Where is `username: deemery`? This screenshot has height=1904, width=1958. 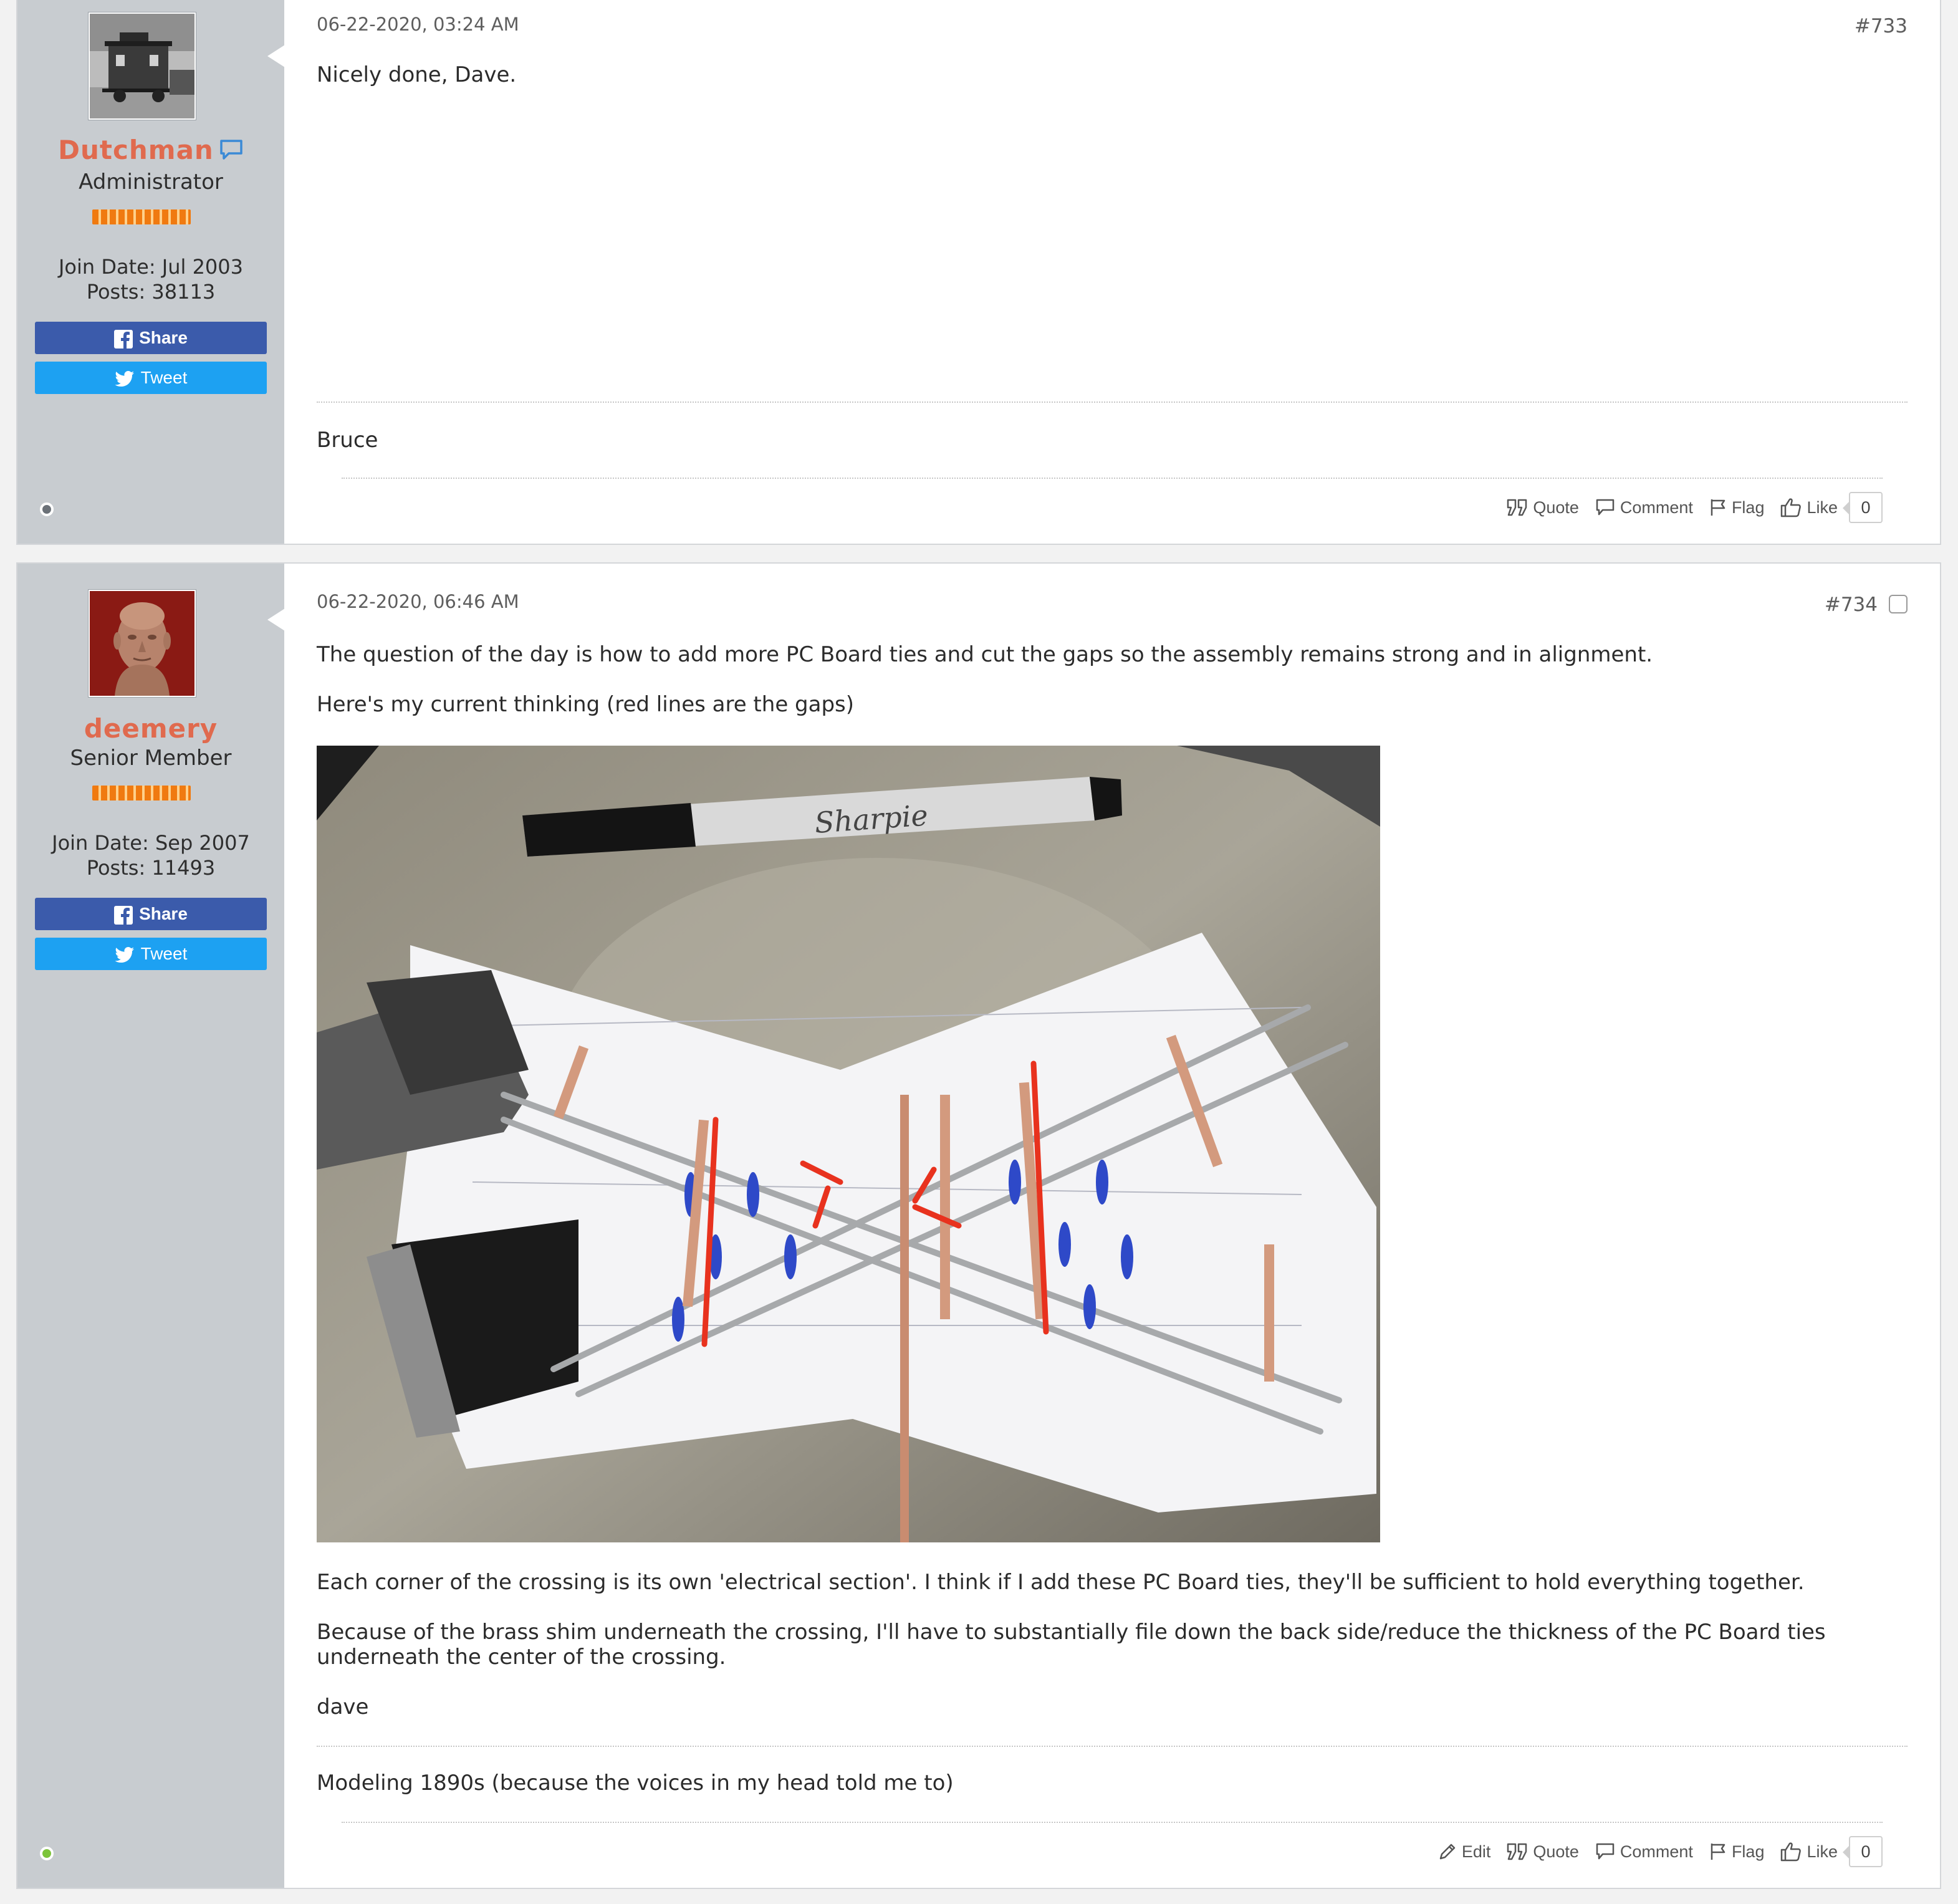 username: deemery is located at coordinates (150, 728).